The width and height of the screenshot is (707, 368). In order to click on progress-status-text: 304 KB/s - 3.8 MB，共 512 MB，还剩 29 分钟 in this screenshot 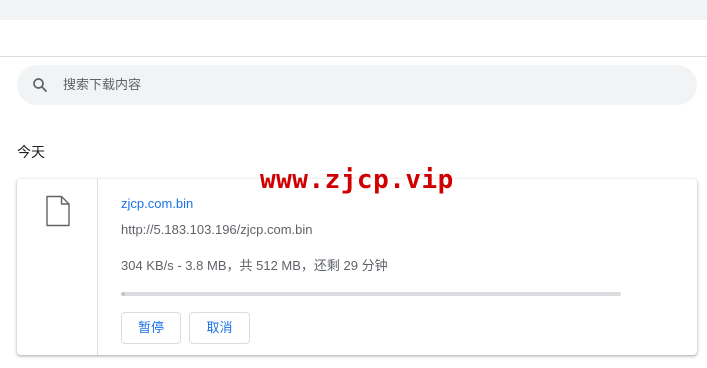, I will do `click(254, 265)`.